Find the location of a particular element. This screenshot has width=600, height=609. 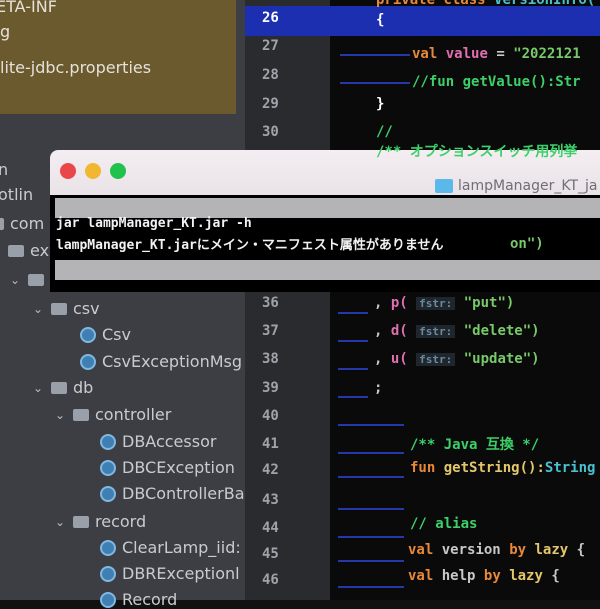

code-line: // is located at coordinates (384, 132).